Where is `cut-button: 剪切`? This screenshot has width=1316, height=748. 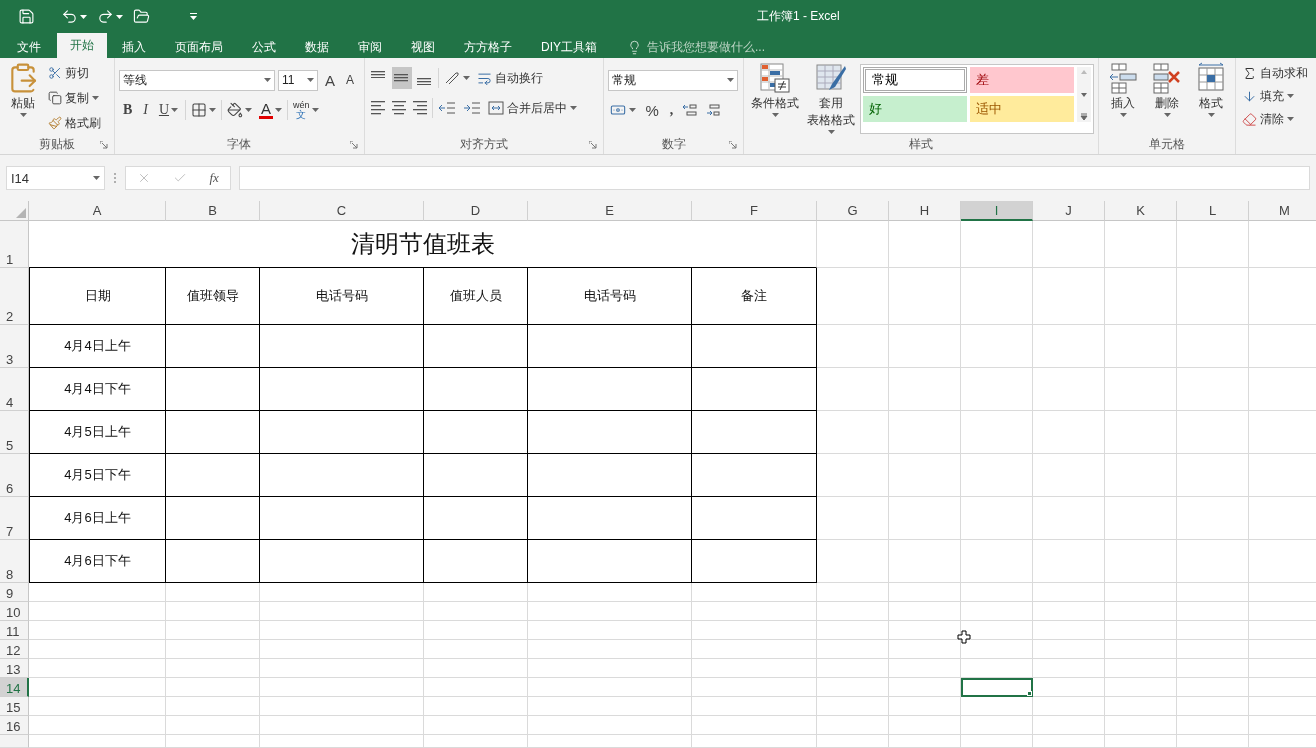 cut-button: 剪切 is located at coordinates (74, 73).